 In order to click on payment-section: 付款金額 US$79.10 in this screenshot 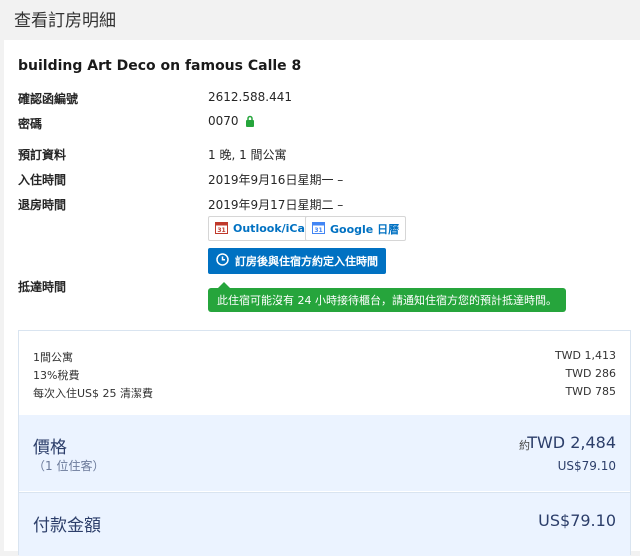, I will do `click(324, 524)`.